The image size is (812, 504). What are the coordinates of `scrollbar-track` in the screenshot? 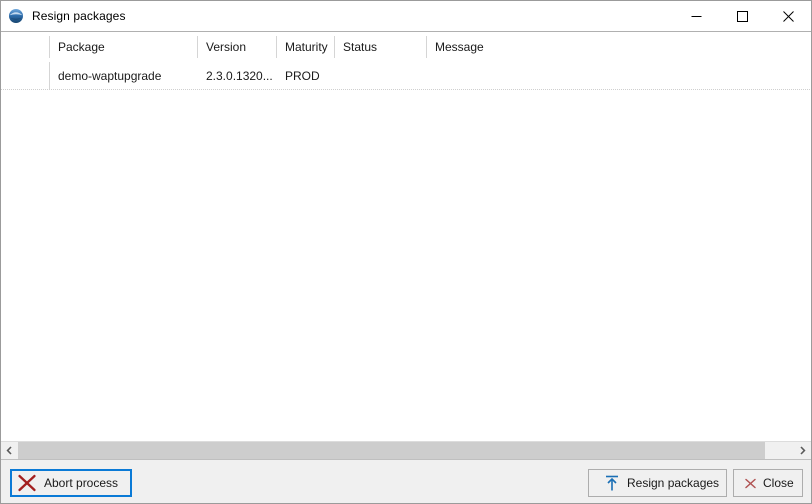 It's located at (406, 450).